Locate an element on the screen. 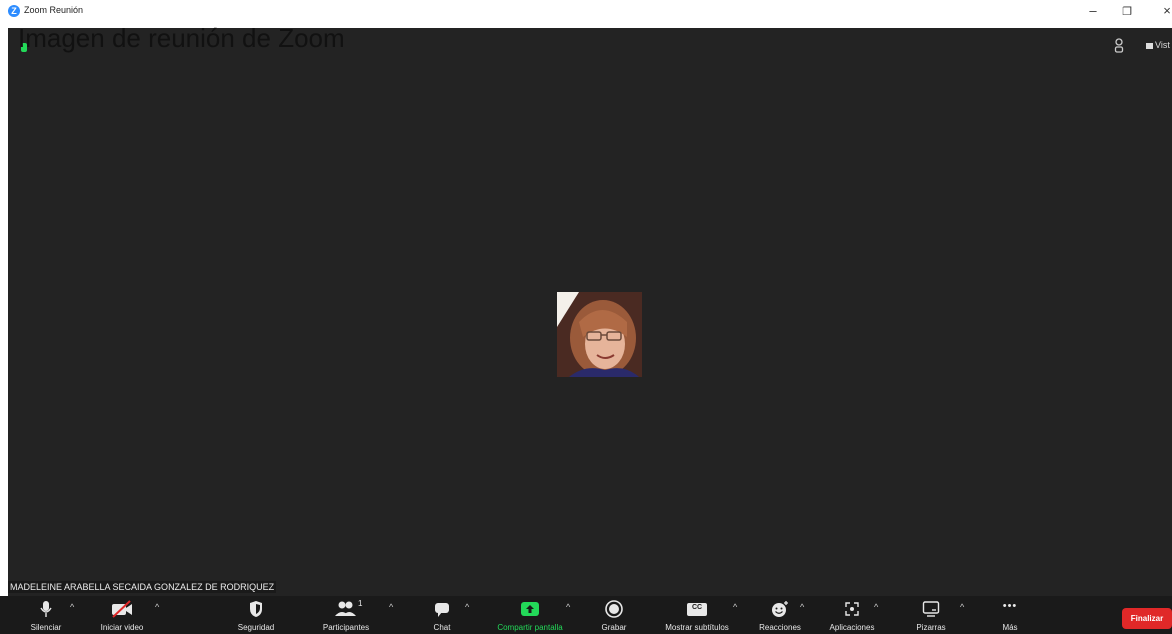 This screenshot has width=1172, height=634. chat-label: Chat is located at coordinates (442, 627).